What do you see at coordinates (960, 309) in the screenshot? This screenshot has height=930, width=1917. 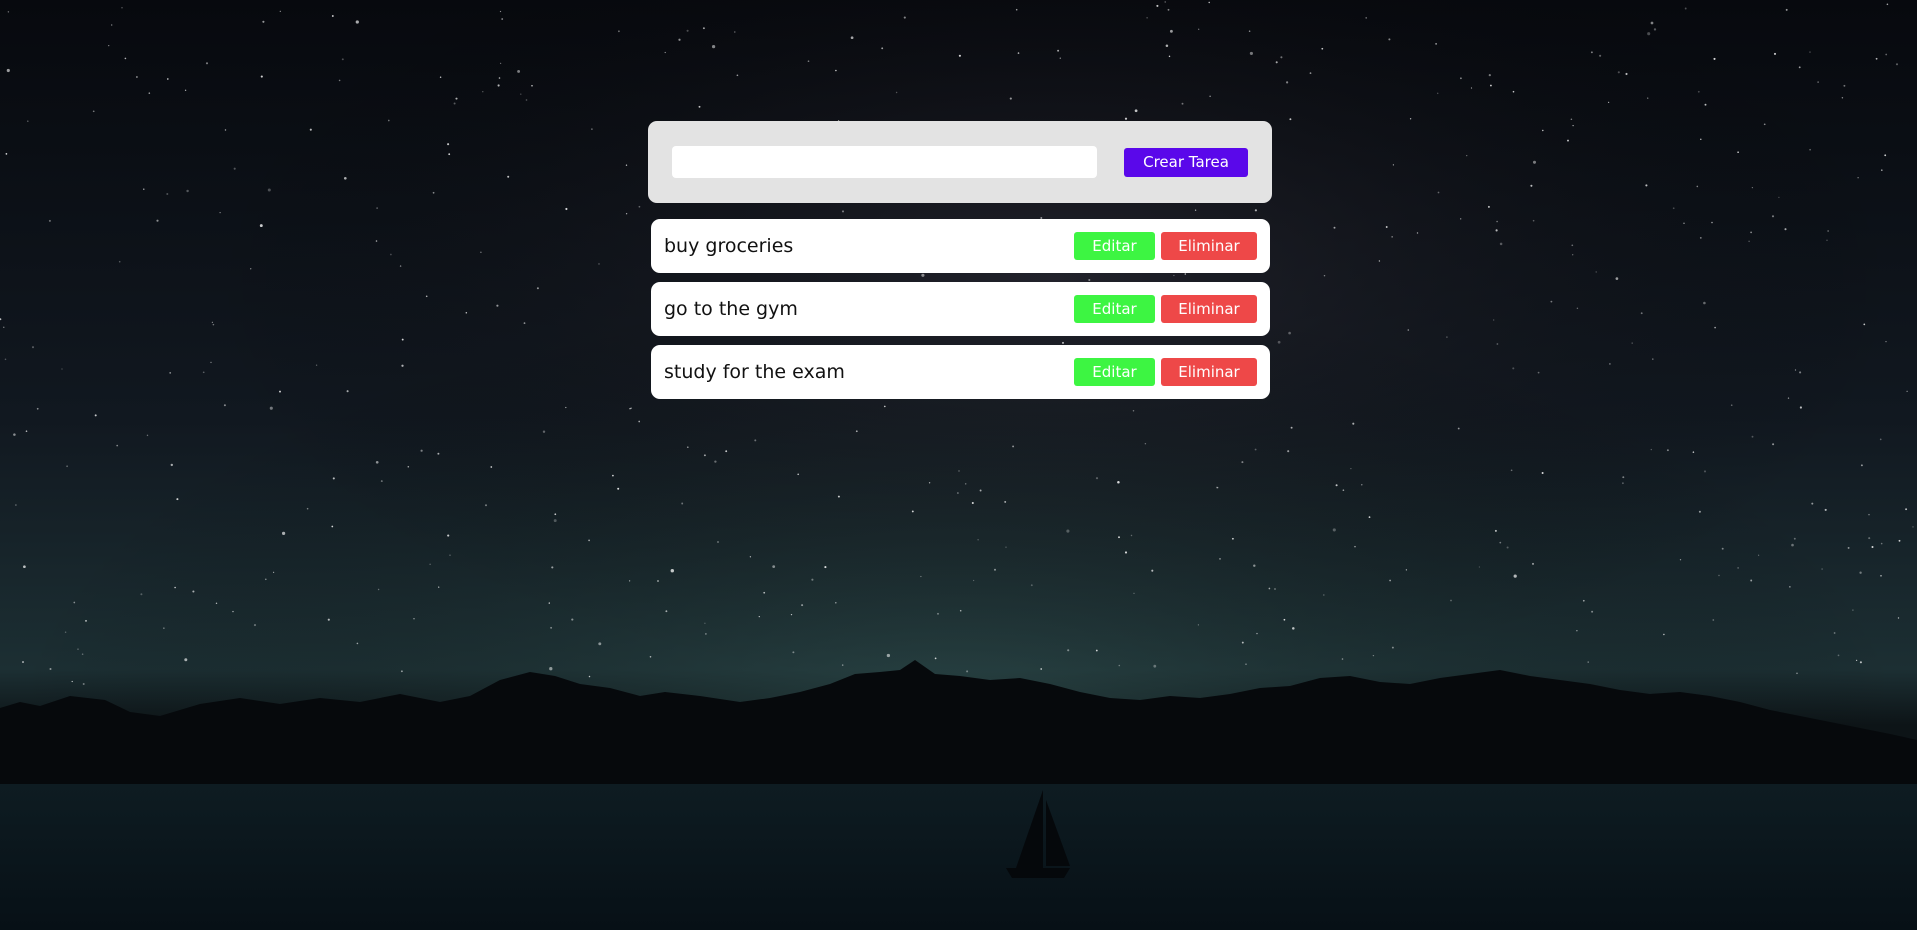 I see `task-item: go to the gym Editar Eliminar` at bounding box center [960, 309].